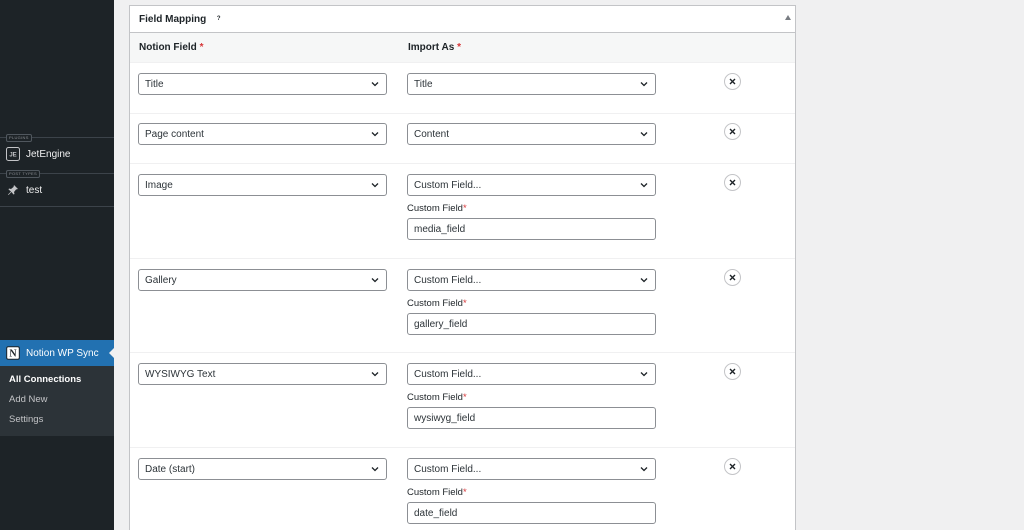 Image resolution: width=1024 pixels, height=530 pixels. Describe the element at coordinates (57, 190) in the screenshot. I see `menu-item-test: test` at that location.